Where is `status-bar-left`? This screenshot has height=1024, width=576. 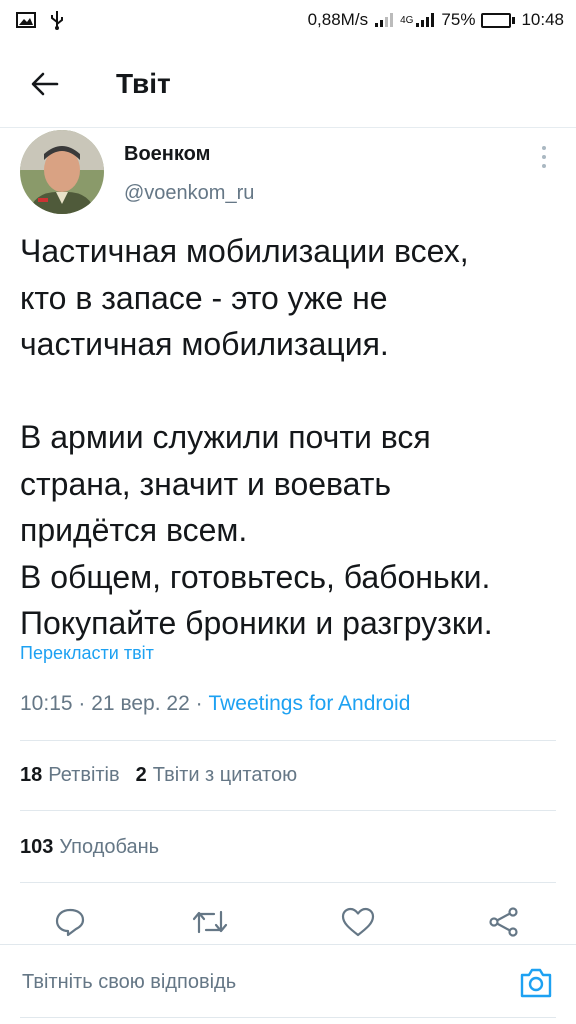
status-bar-left is located at coordinates (40, 20).